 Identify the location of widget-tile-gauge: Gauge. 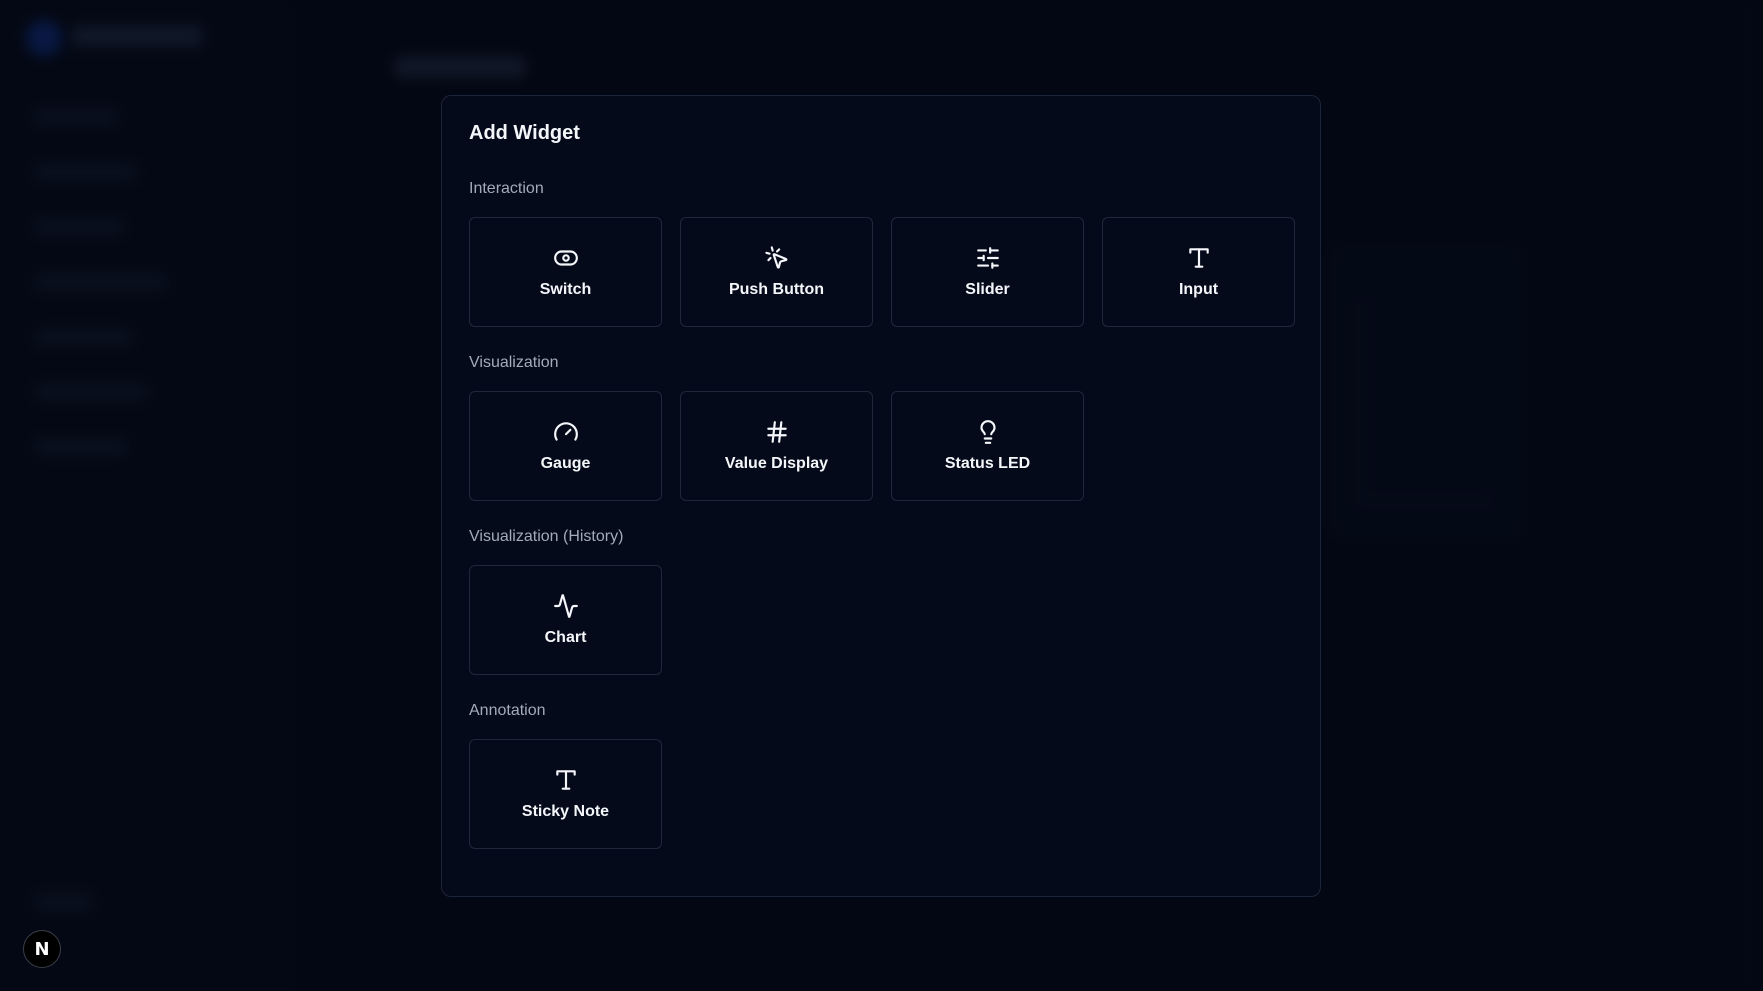
(565, 446).